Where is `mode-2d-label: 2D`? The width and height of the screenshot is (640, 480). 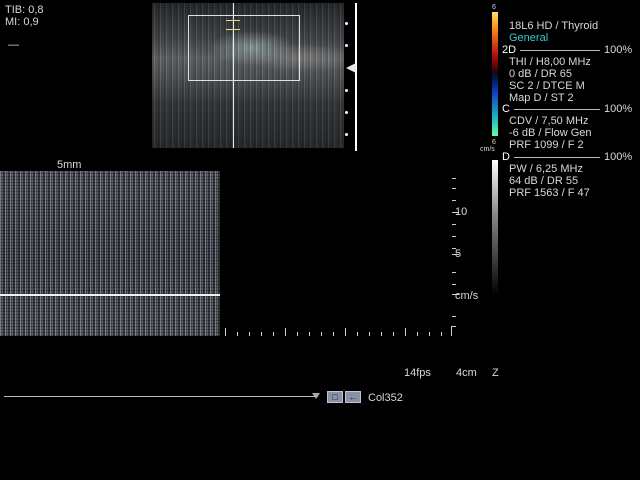
mode-2d-label: 2D is located at coordinates (509, 50).